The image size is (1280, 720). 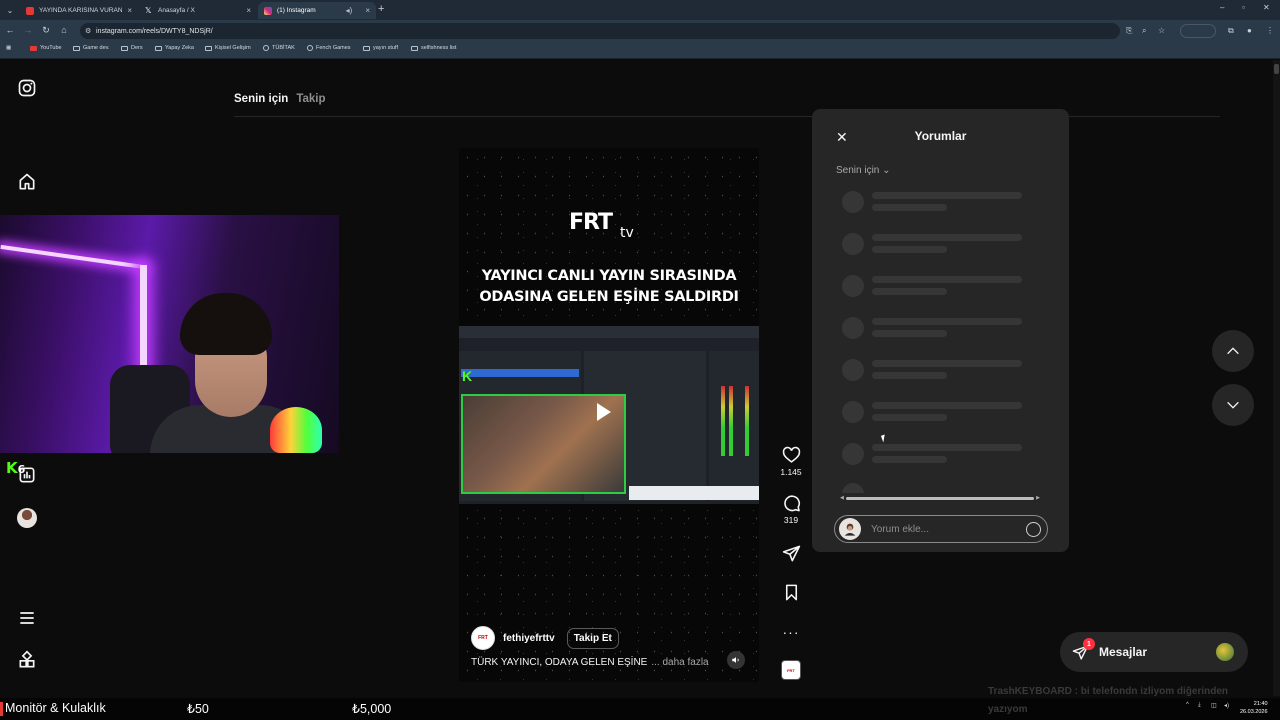 What do you see at coordinates (791, 670) in the screenshot?
I see `audio-thumbnail: FRT` at bounding box center [791, 670].